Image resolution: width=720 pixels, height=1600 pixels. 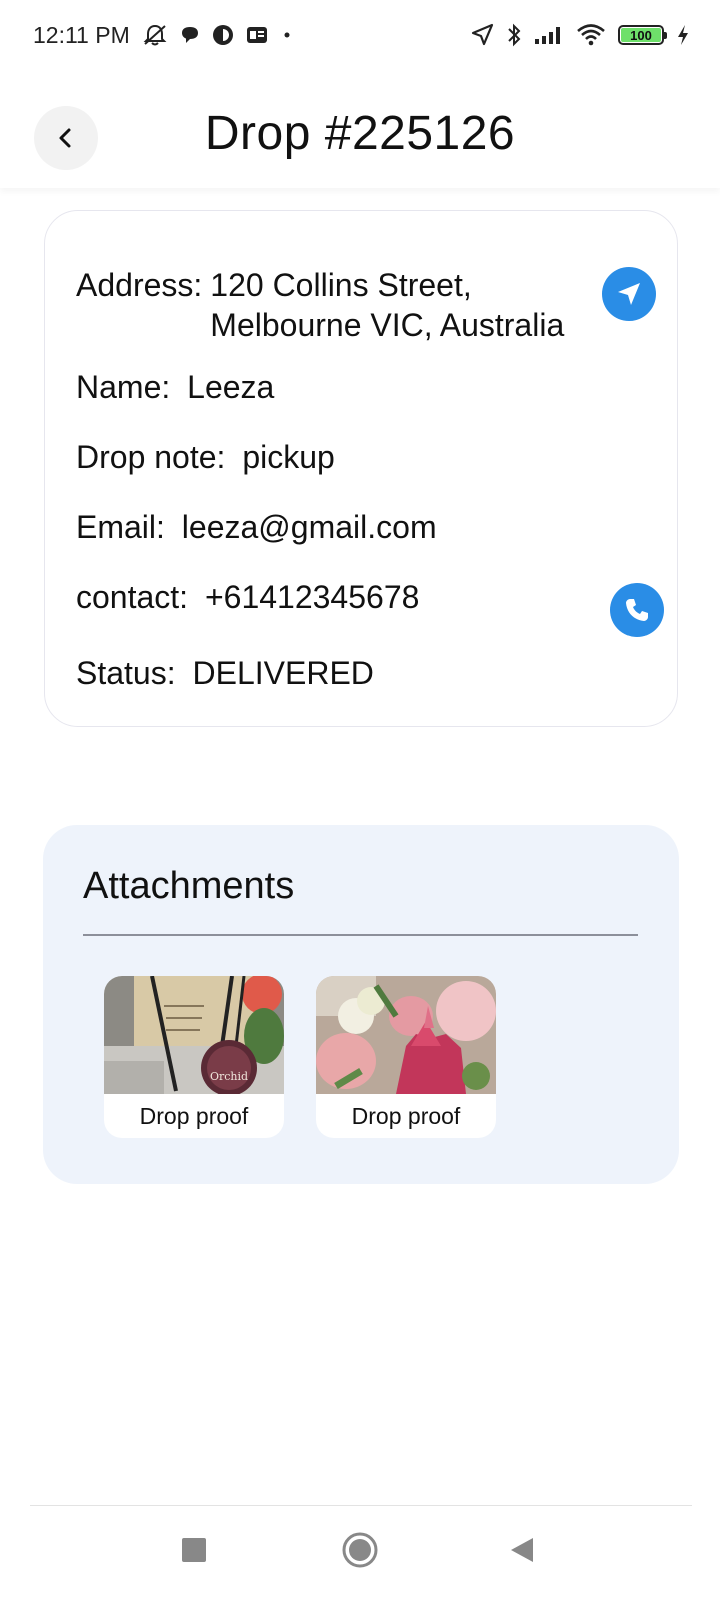 I want to click on orchid-label: Orchid, so click(x=229, y=1076).